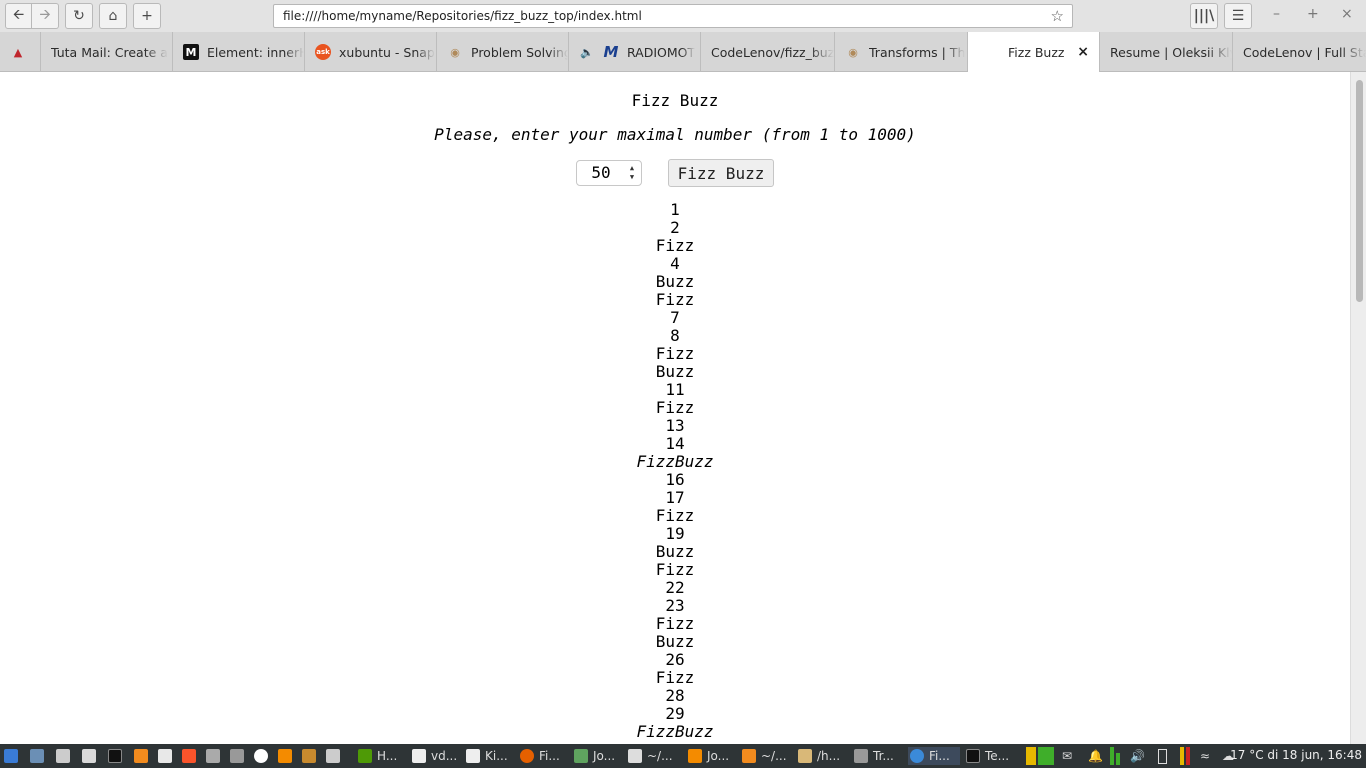 The height and width of the screenshot is (768, 1366). I want to click on network-graph-icon, so click(1115, 756).